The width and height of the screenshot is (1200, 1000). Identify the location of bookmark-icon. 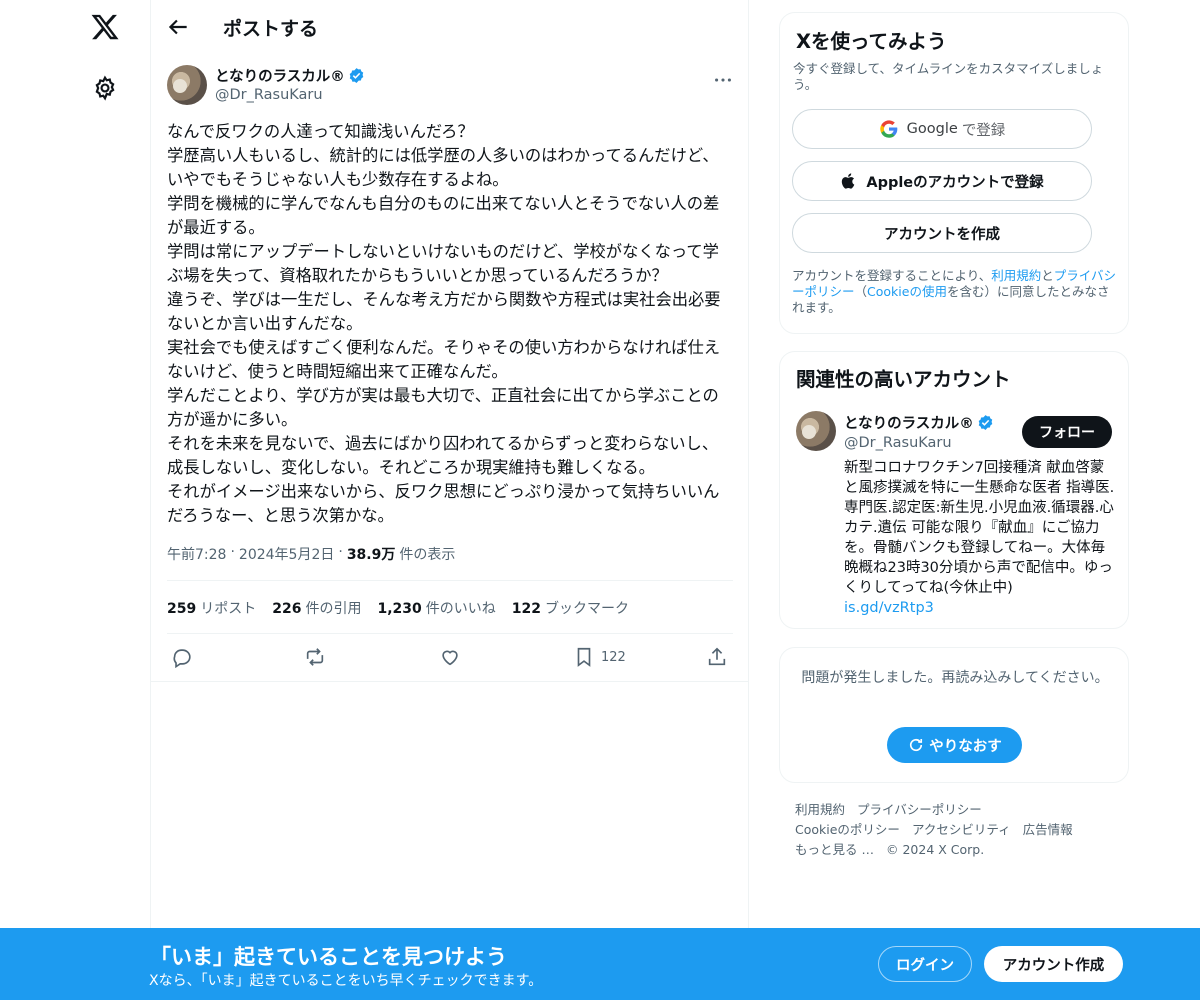
(584, 657).